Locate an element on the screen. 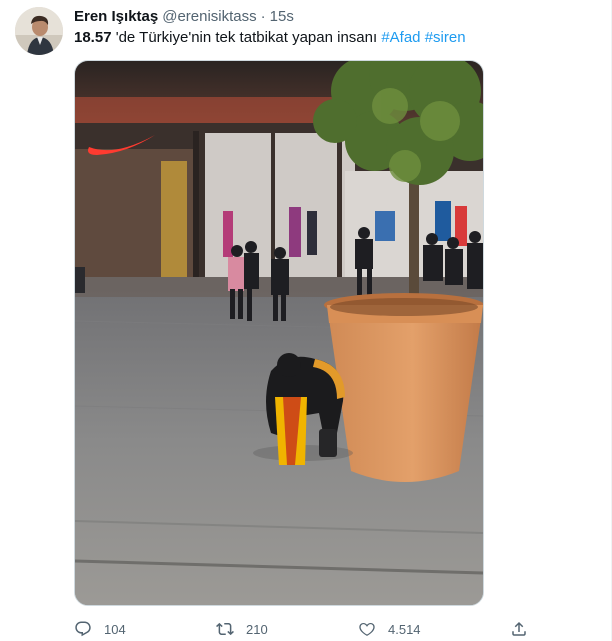  share-icon is located at coordinates (519, 628).